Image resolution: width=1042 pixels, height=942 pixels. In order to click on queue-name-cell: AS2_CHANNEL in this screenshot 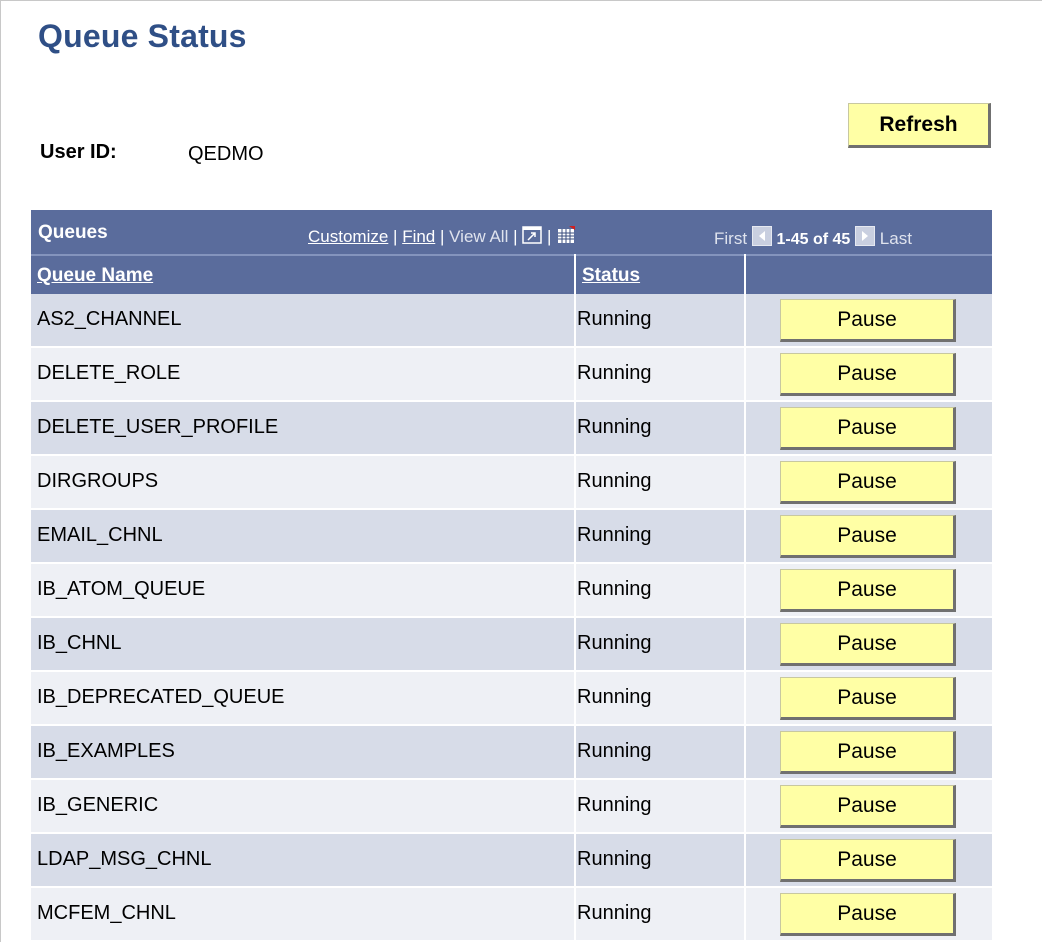, I will do `click(109, 319)`.